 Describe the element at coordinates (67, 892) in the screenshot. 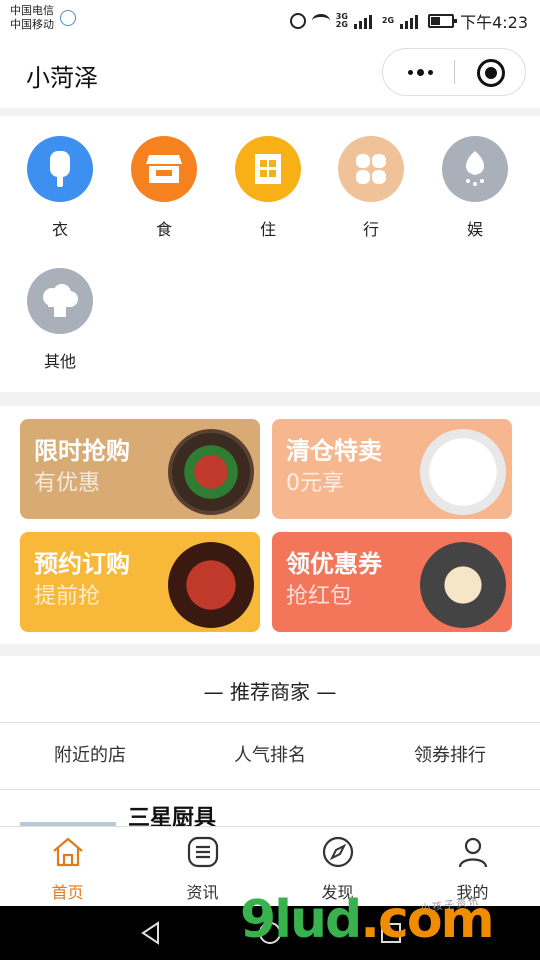

I see `tab-label: 首页` at that location.